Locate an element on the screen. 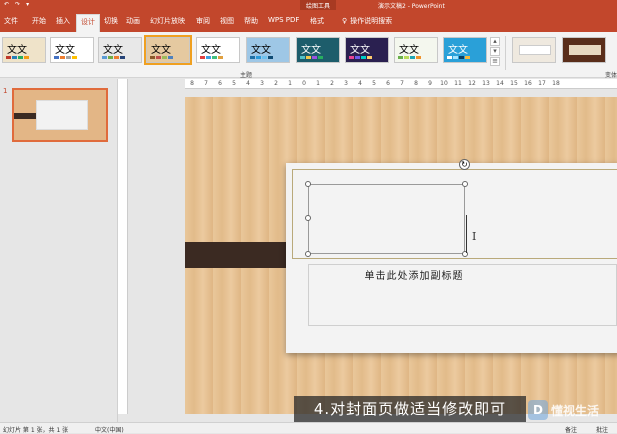 The width and height of the screenshot is (617, 434). title-bar: ↶ ↷ ▾ 绘图工具 演示文稿2 - PowerPoint is located at coordinates (308, 5).